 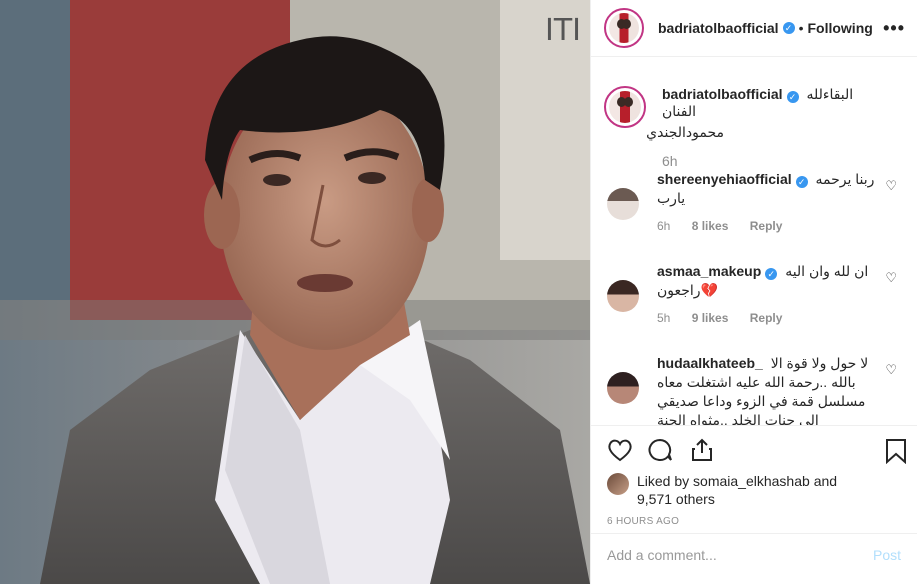 I want to click on comment-username: hudaalkhateeb_, so click(x=710, y=363).